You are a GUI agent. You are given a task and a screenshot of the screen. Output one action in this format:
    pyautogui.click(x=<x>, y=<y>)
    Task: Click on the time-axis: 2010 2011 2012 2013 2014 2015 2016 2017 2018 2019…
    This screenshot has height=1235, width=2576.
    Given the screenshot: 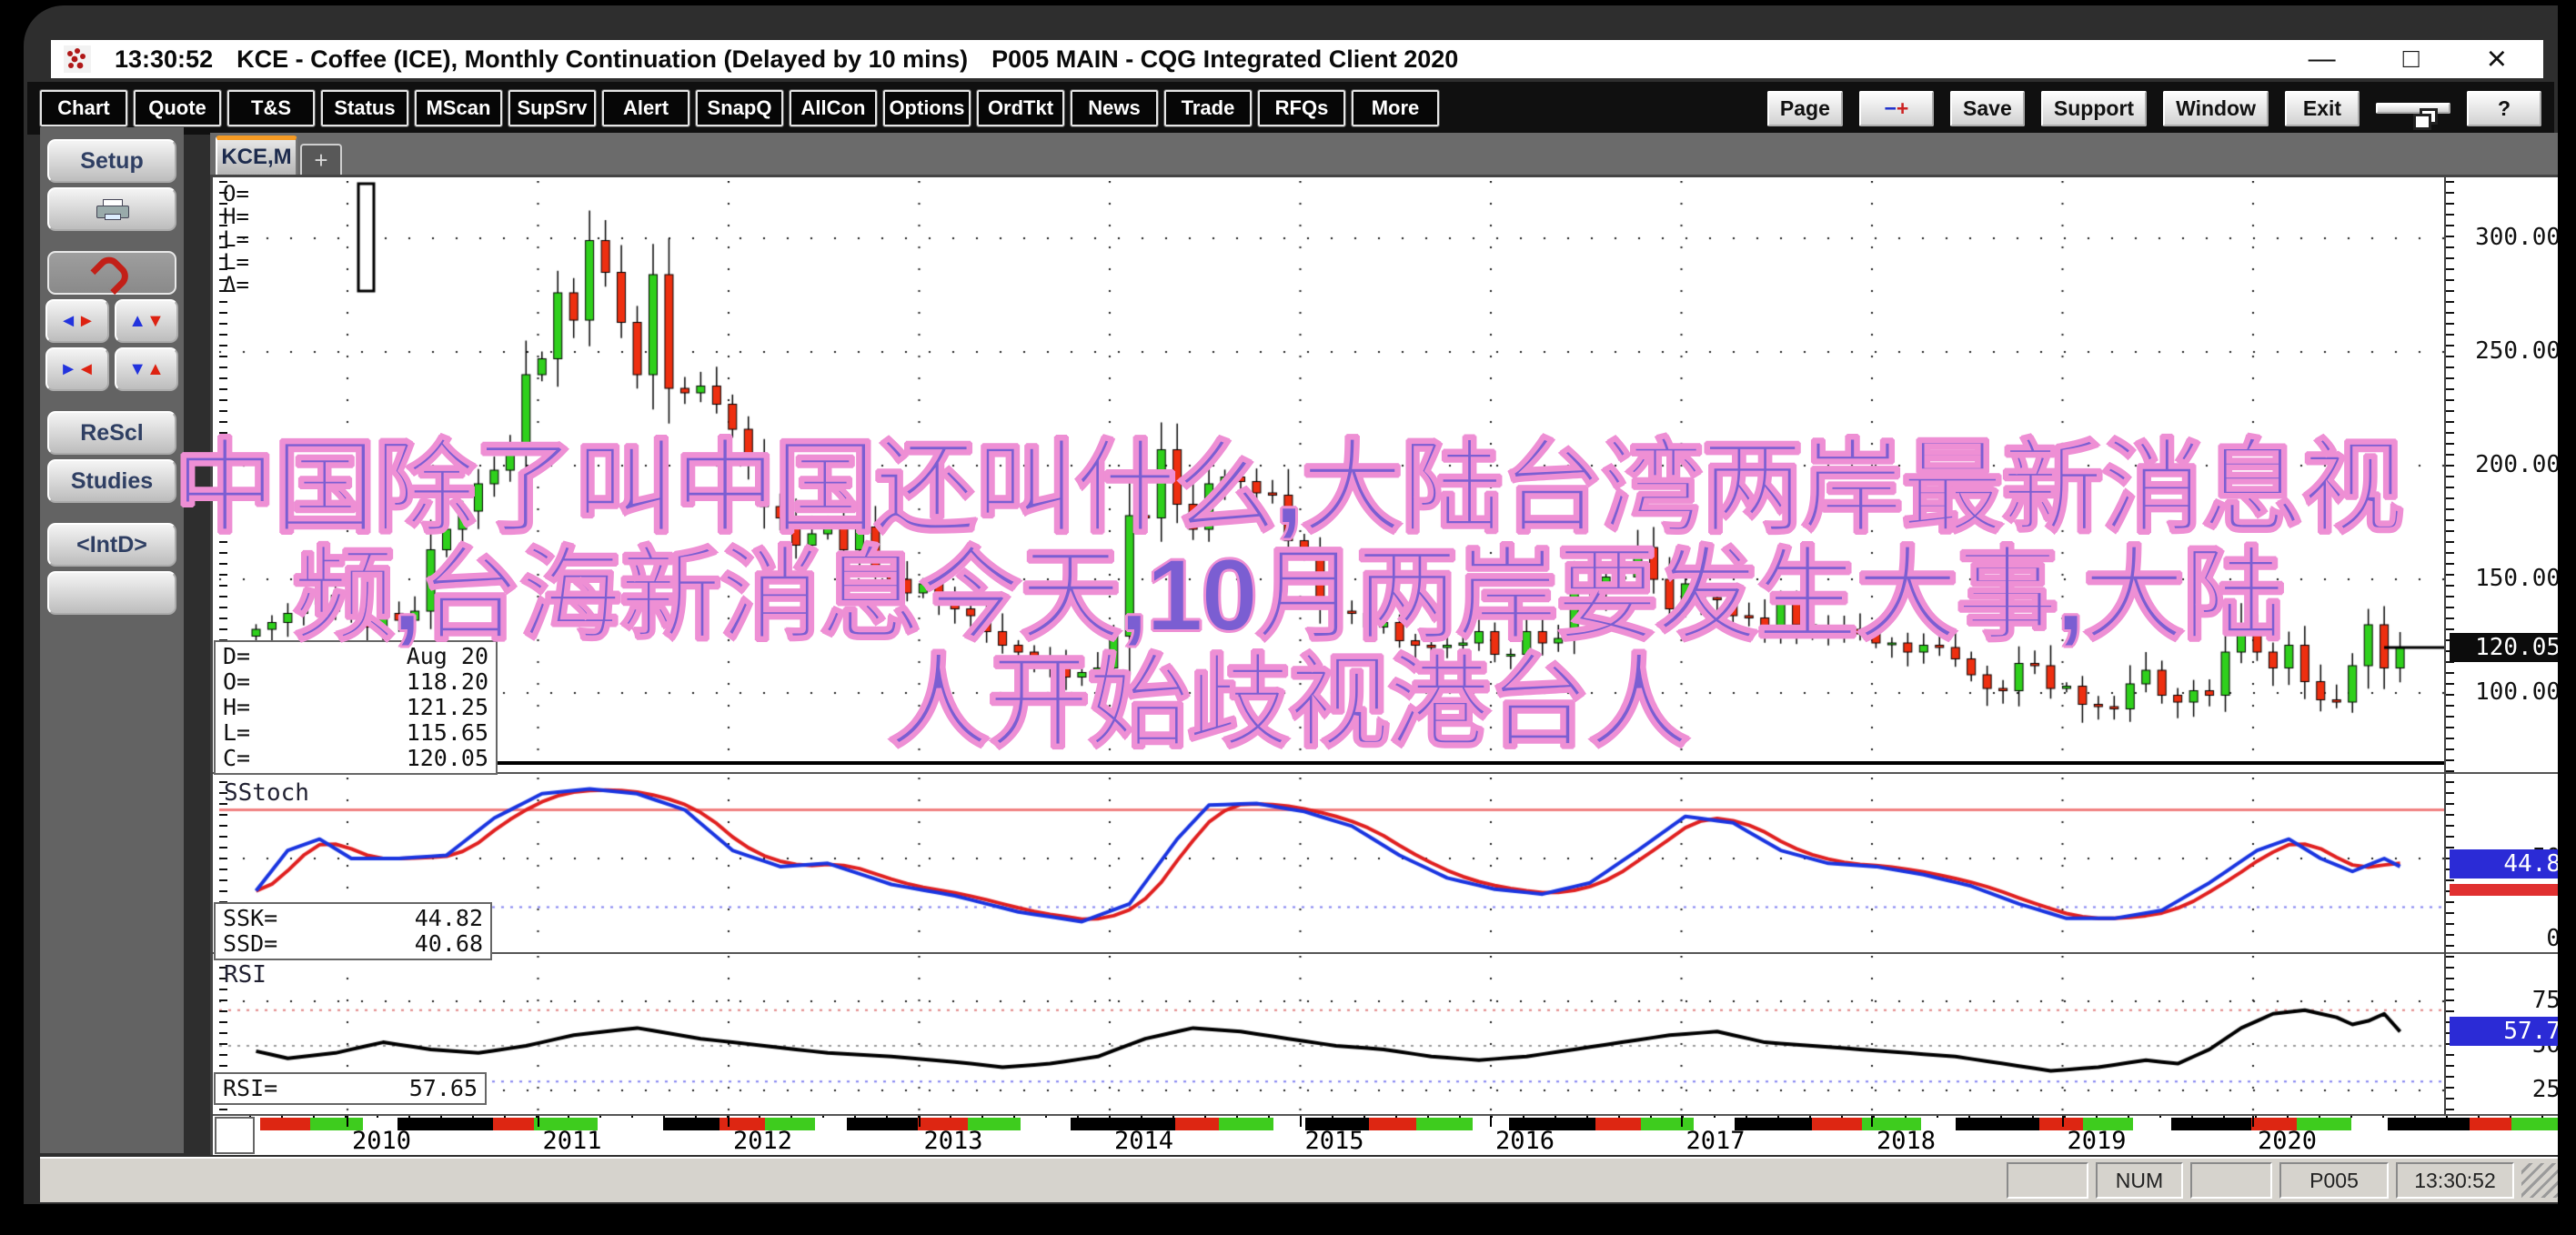 What is the action you would take?
    pyautogui.click(x=1385, y=1135)
    